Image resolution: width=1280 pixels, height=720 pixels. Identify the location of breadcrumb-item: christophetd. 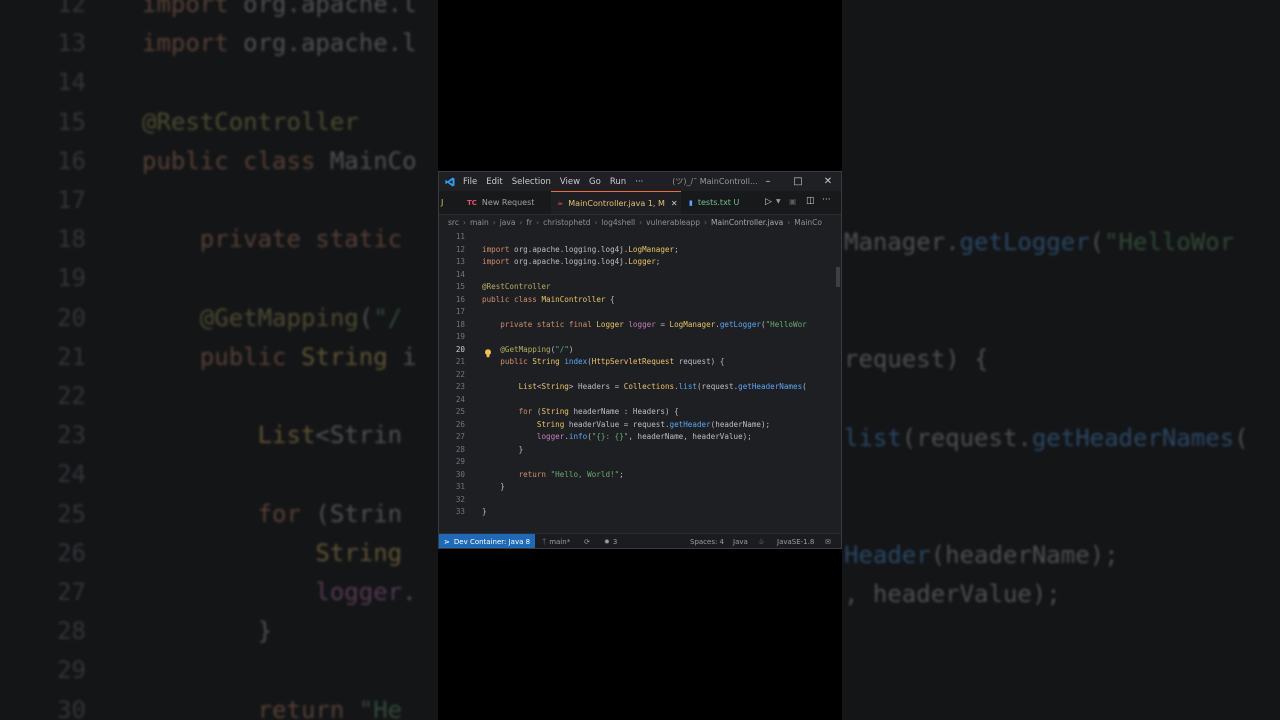
(566, 222).